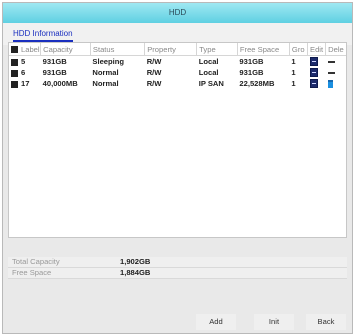 Image resolution: width=355 pixels, height=336 pixels. Describe the element at coordinates (317, 49) in the screenshot. I see `header-edit: Edit` at that location.